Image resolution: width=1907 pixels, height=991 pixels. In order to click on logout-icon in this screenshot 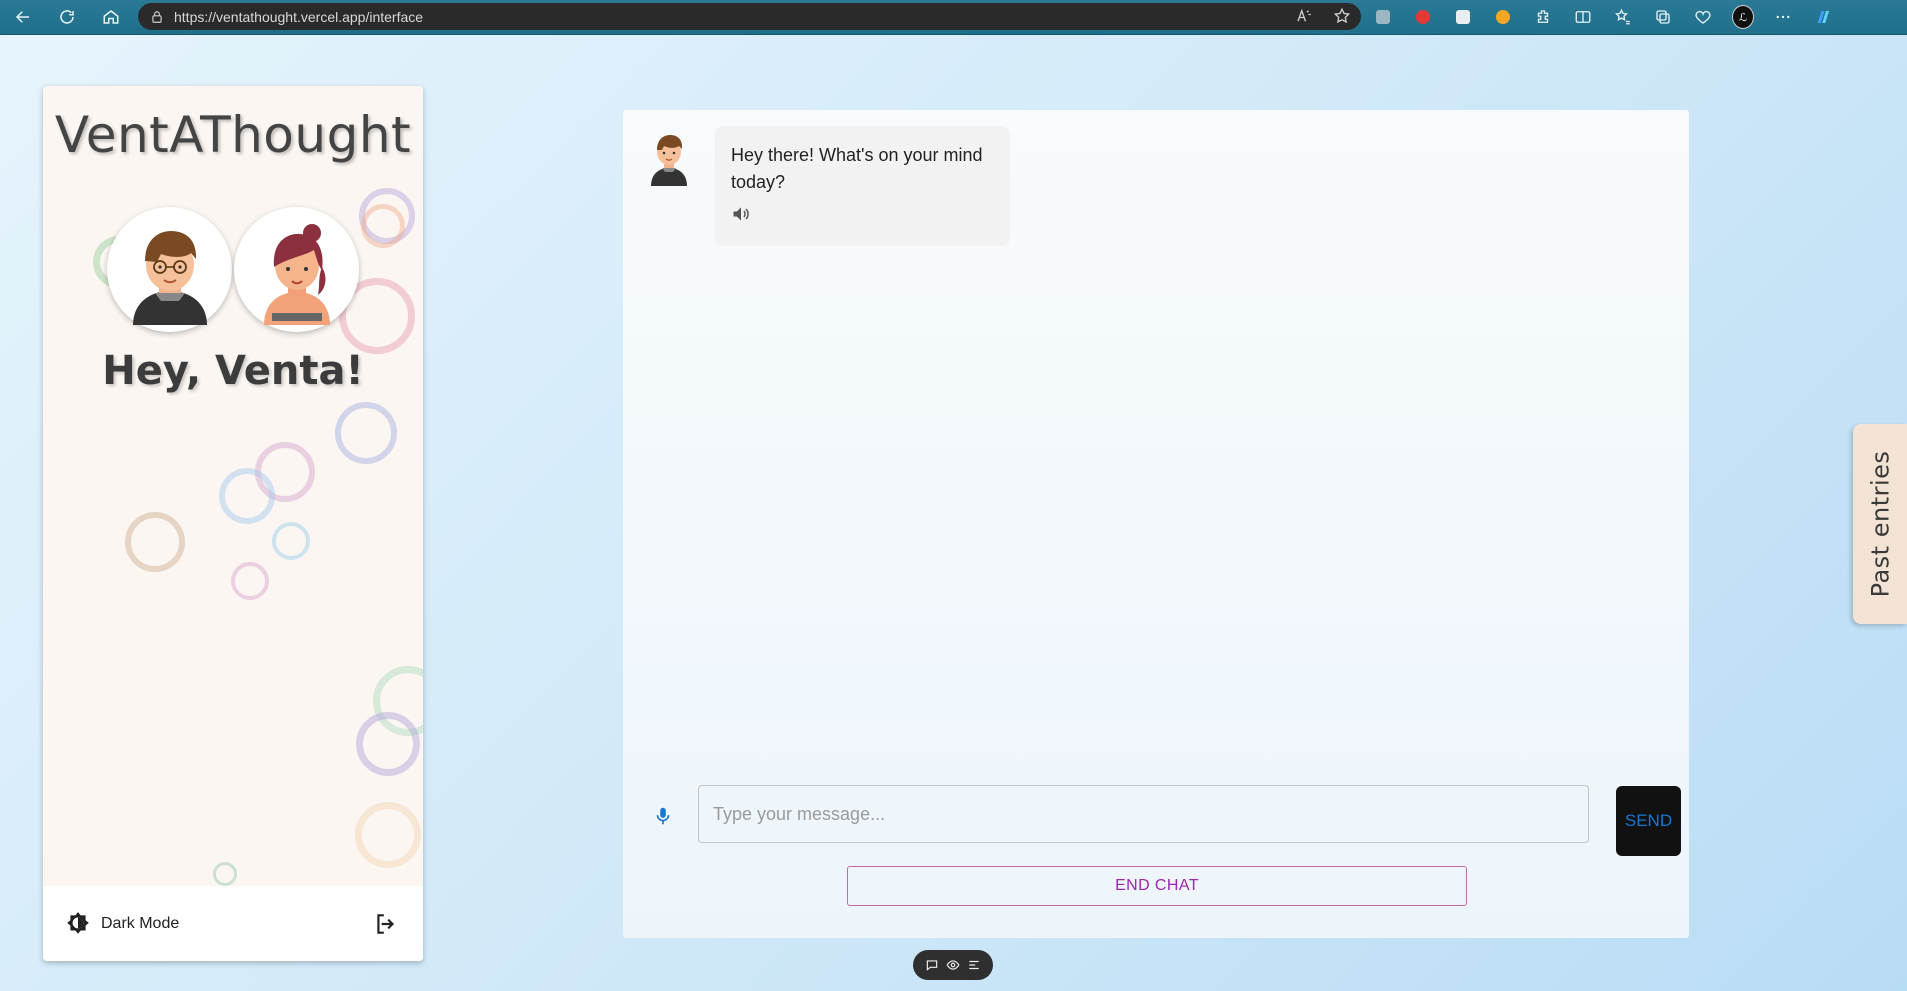, I will do `click(386, 923)`.